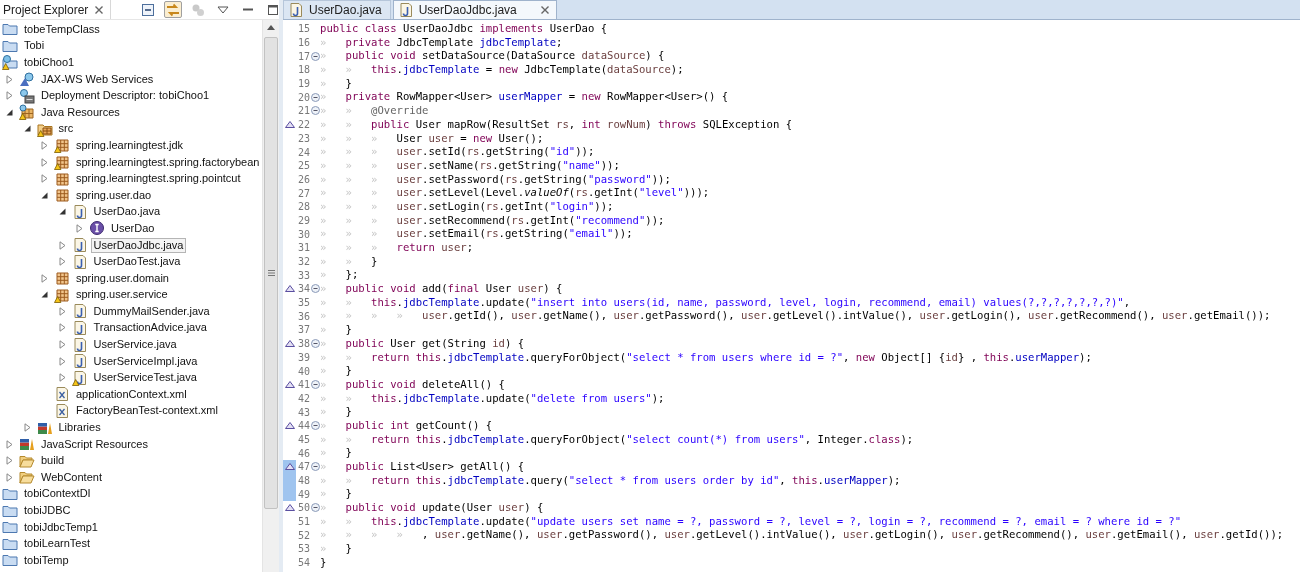 This screenshot has height=572, width=1300. What do you see at coordinates (137, 262) in the screenshot?
I see `tree-item: UserDaoTest.java` at bounding box center [137, 262].